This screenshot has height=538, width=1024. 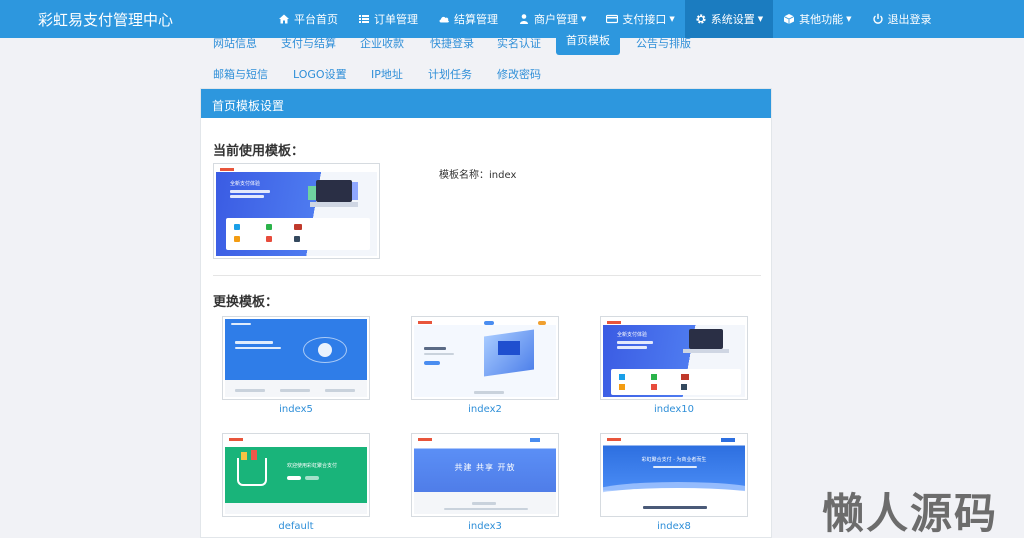 What do you see at coordinates (296, 358) in the screenshot?
I see `template-thumbnail-index5` at bounding box center [296, 358].